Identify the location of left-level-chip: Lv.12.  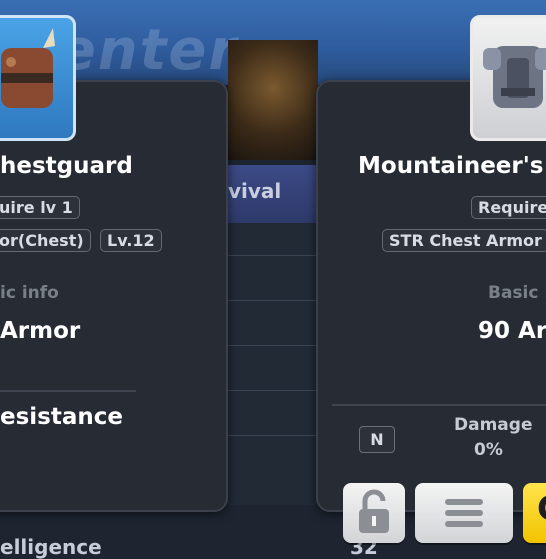
(131, 240).